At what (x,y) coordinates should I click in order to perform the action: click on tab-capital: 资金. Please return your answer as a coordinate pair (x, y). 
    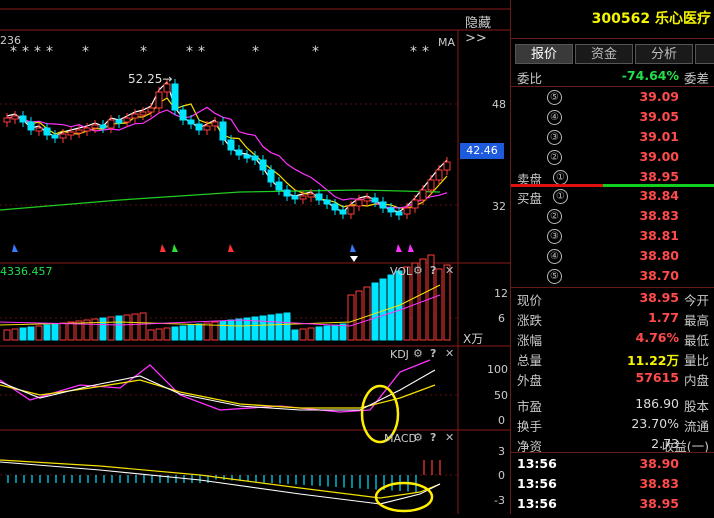
    Looking at the image, I should click on (604, 54).